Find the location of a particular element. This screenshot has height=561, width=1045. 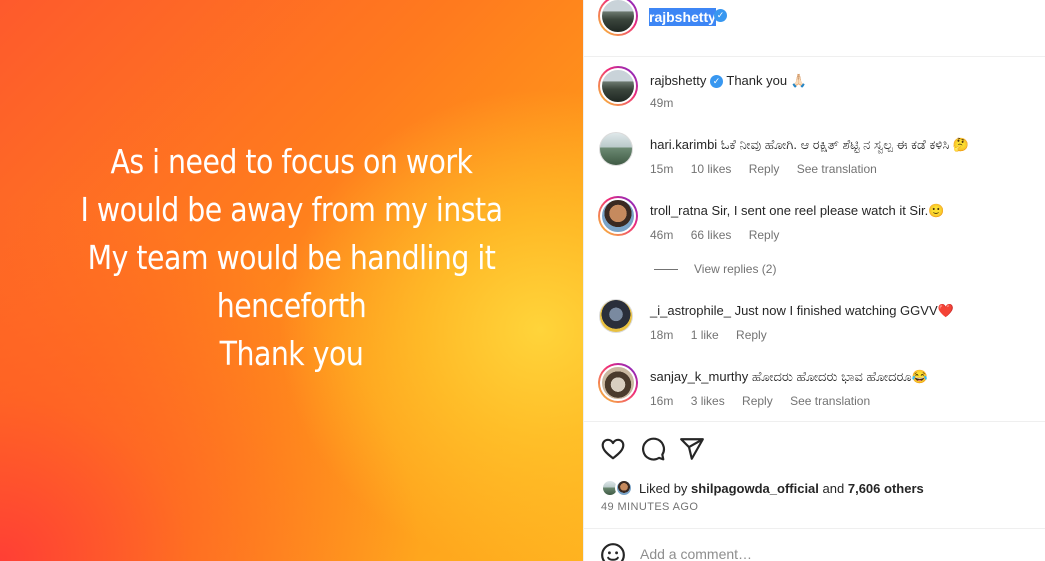

liked-by-others: 7,606 others is located at coordinates (886, 488).